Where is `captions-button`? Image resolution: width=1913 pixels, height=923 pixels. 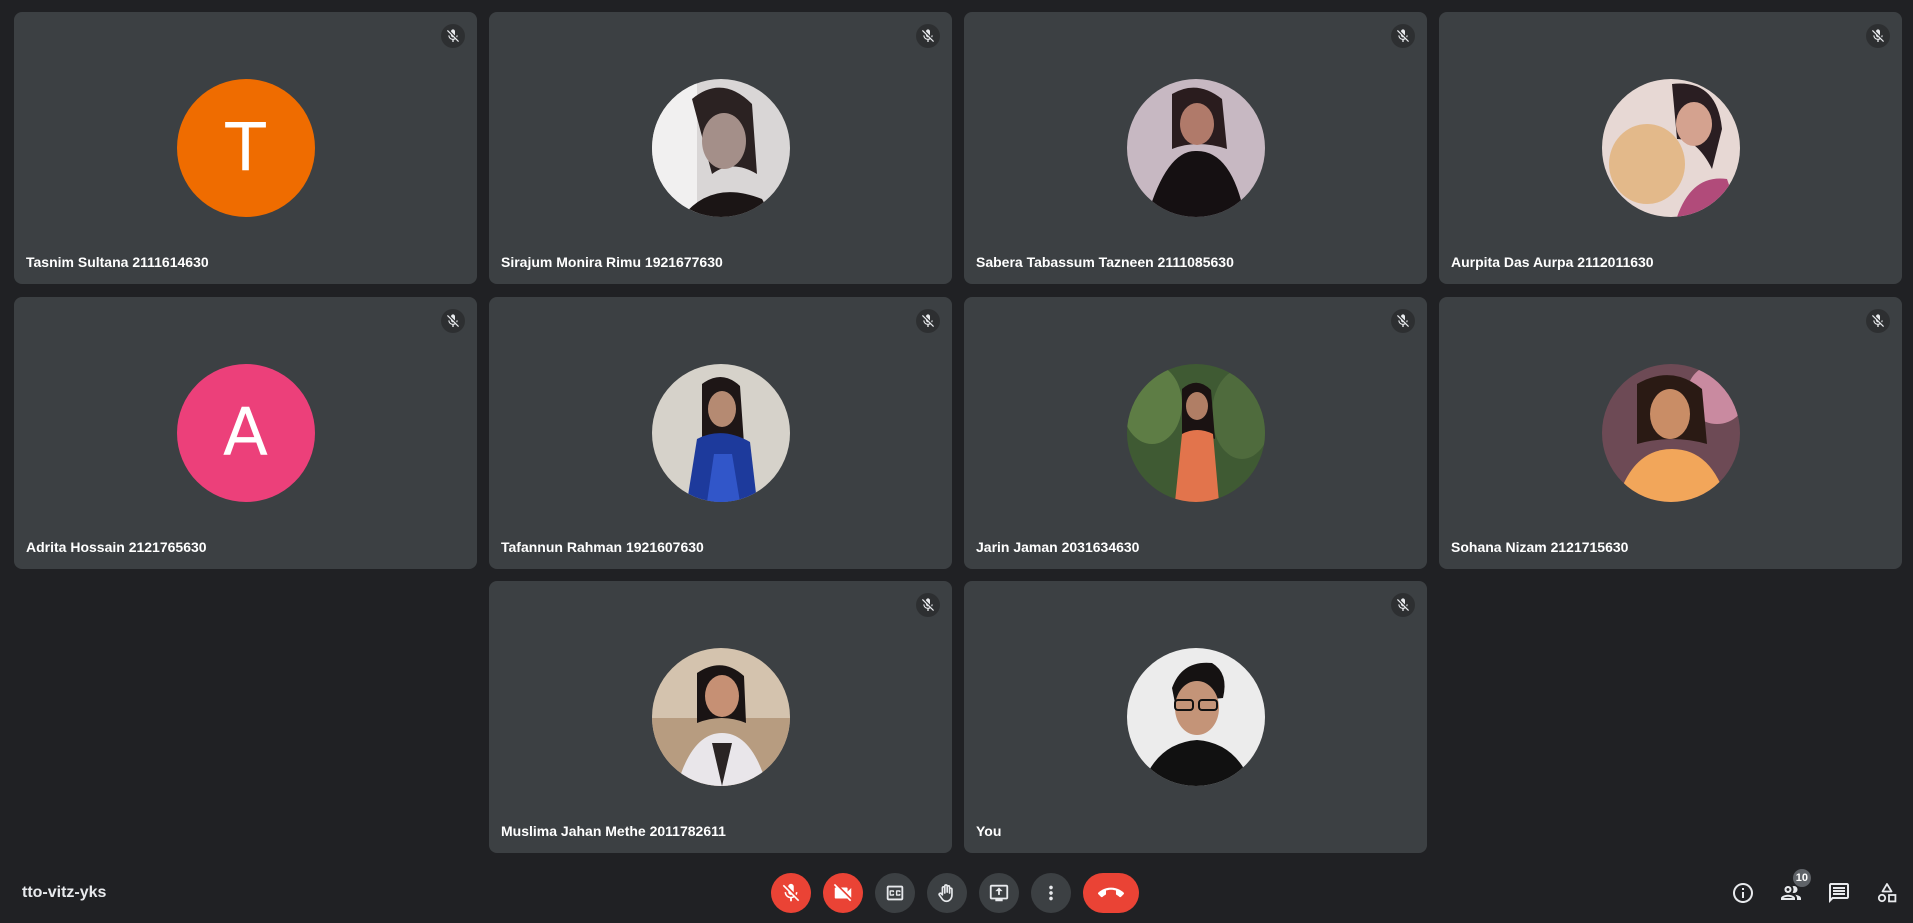
captions-button is located at coordinates (895, 893).